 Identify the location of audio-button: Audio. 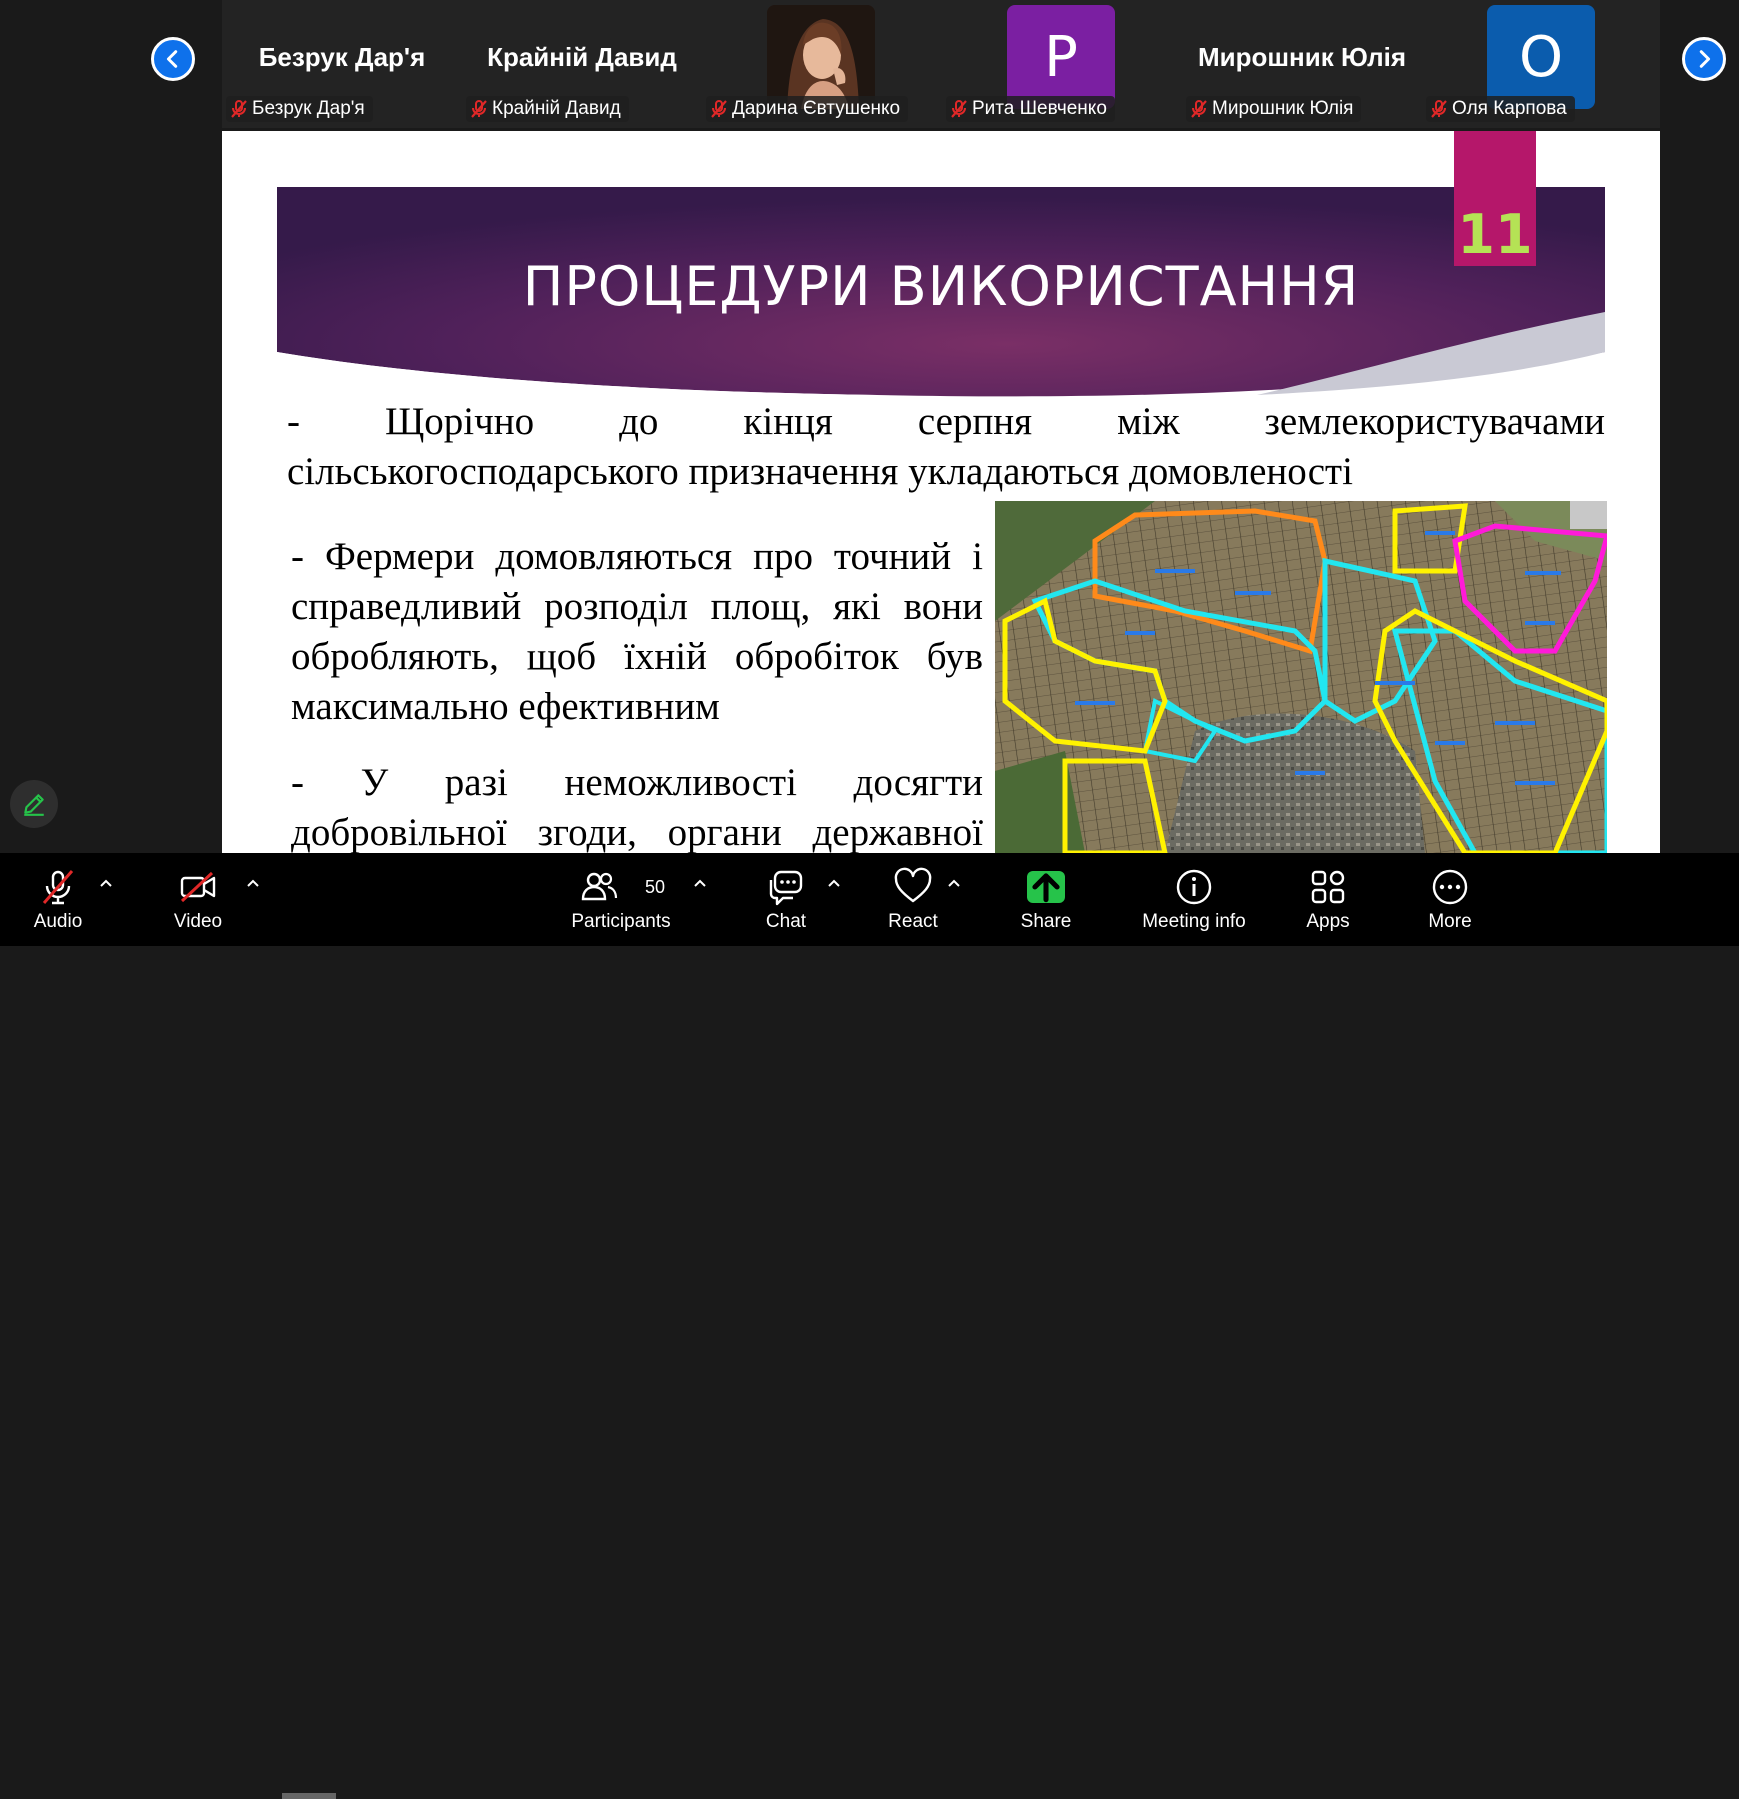
(58, 902).